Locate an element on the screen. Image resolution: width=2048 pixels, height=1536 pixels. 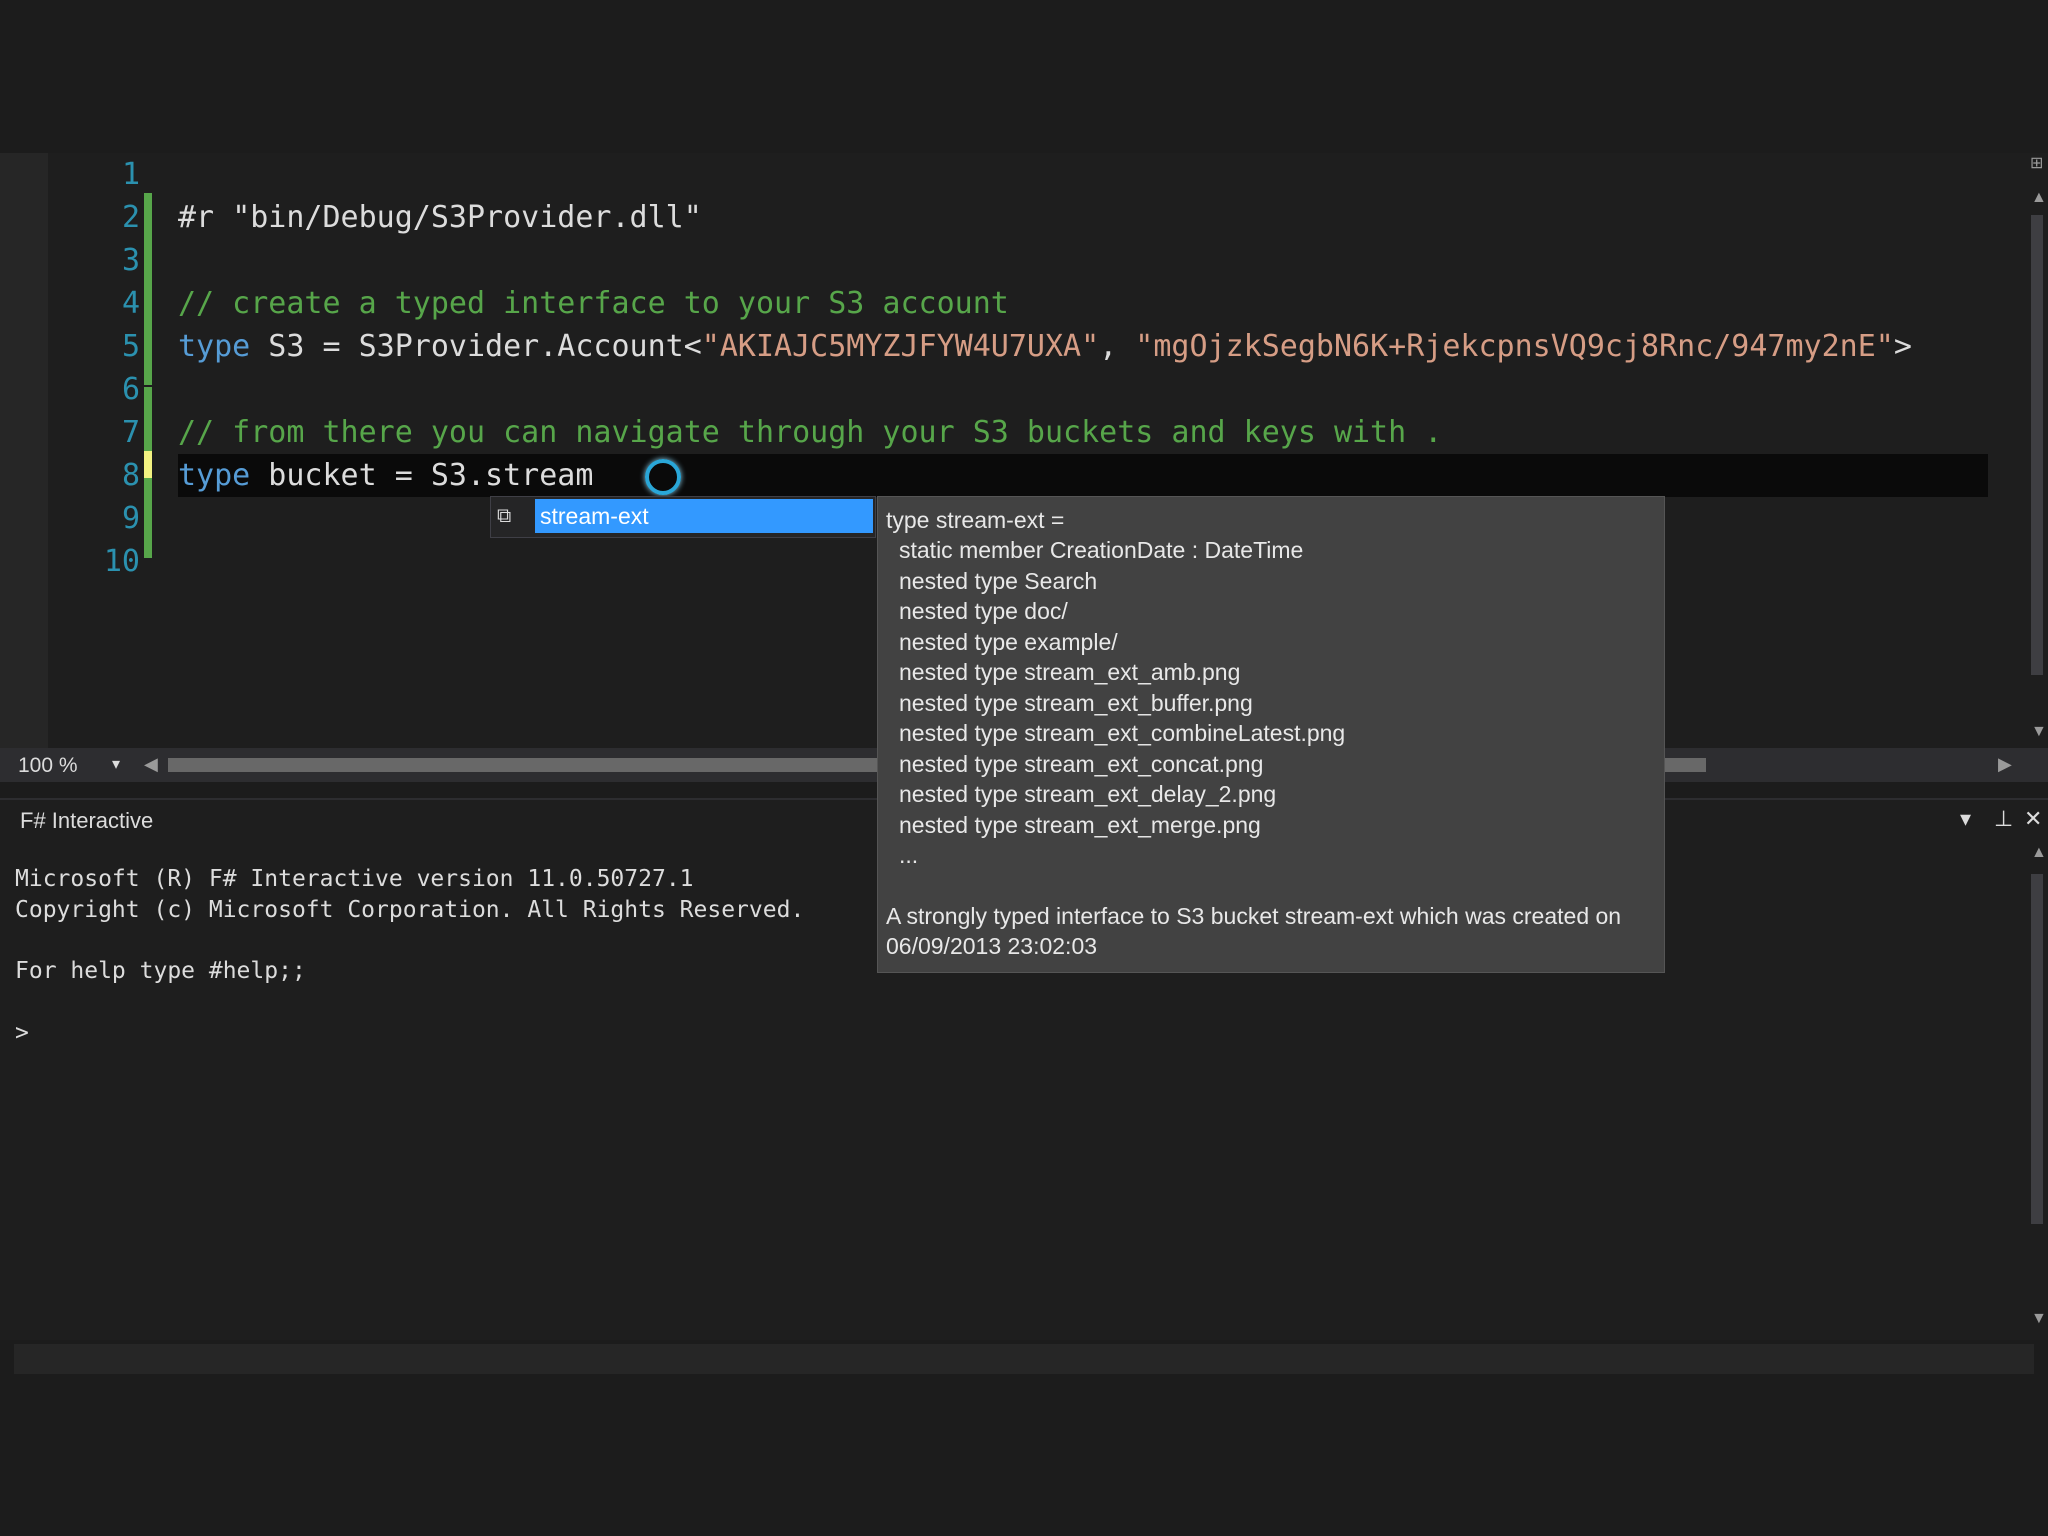
completion-list: ⧉ stream-ext is located at coordinates (683, 517).